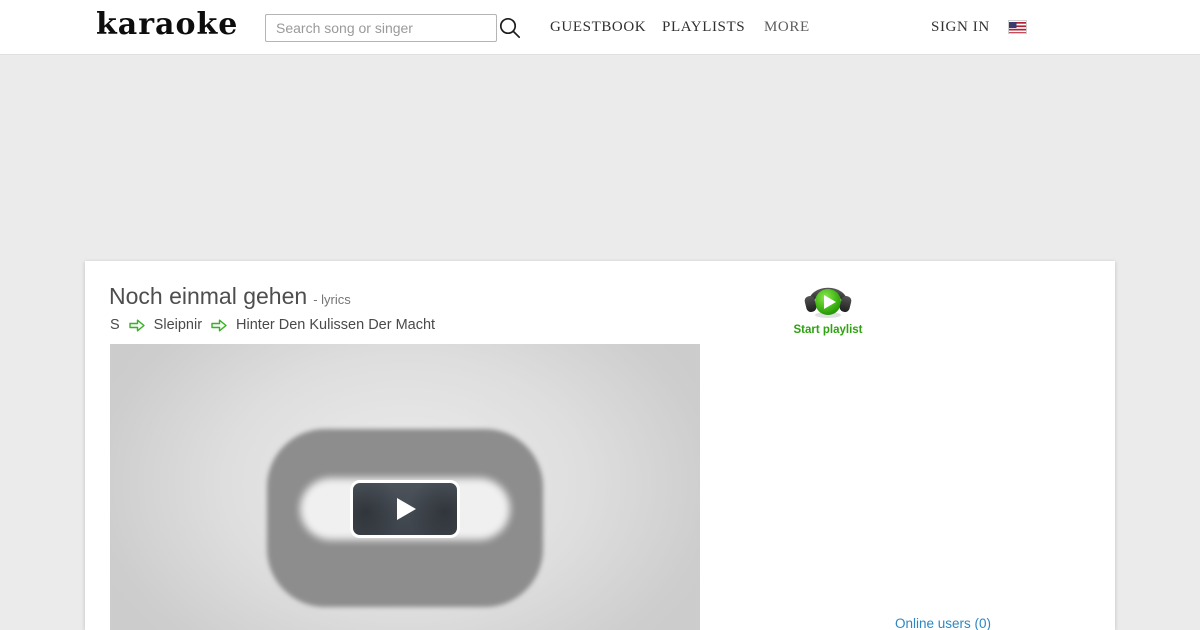 The height and width of the screenshot is (630, 1200). What do you see at coordinates (335, 325) in the screenshot?
I see `breadcrumb-album: Hinter Den Kulissen Der Macht` at bounding box center [335, 325].